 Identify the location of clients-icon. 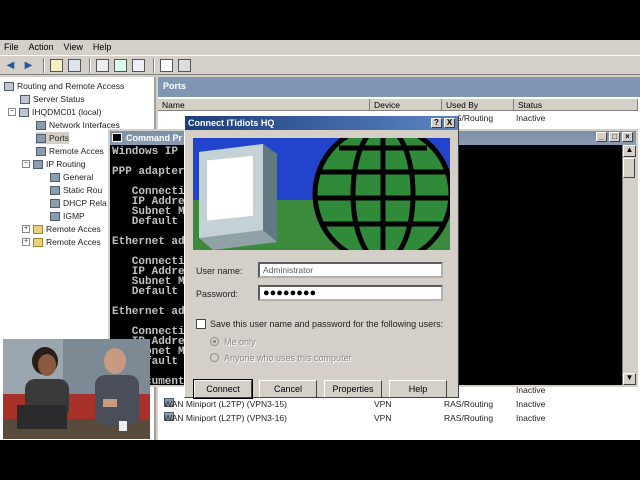
(41, 151).